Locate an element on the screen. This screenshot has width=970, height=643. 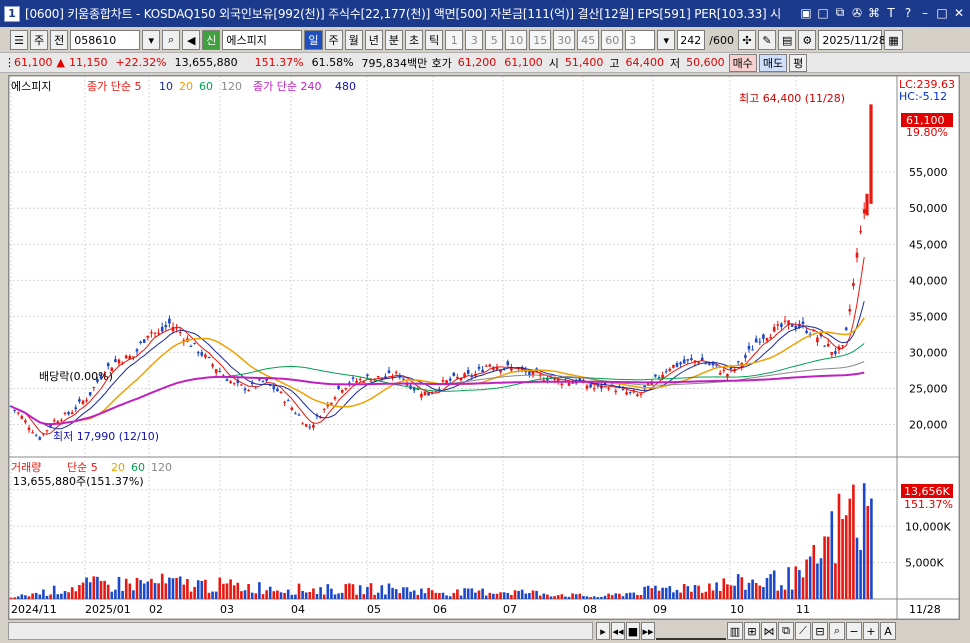
stop-icon: ■ is located at coordinates (633, 631).